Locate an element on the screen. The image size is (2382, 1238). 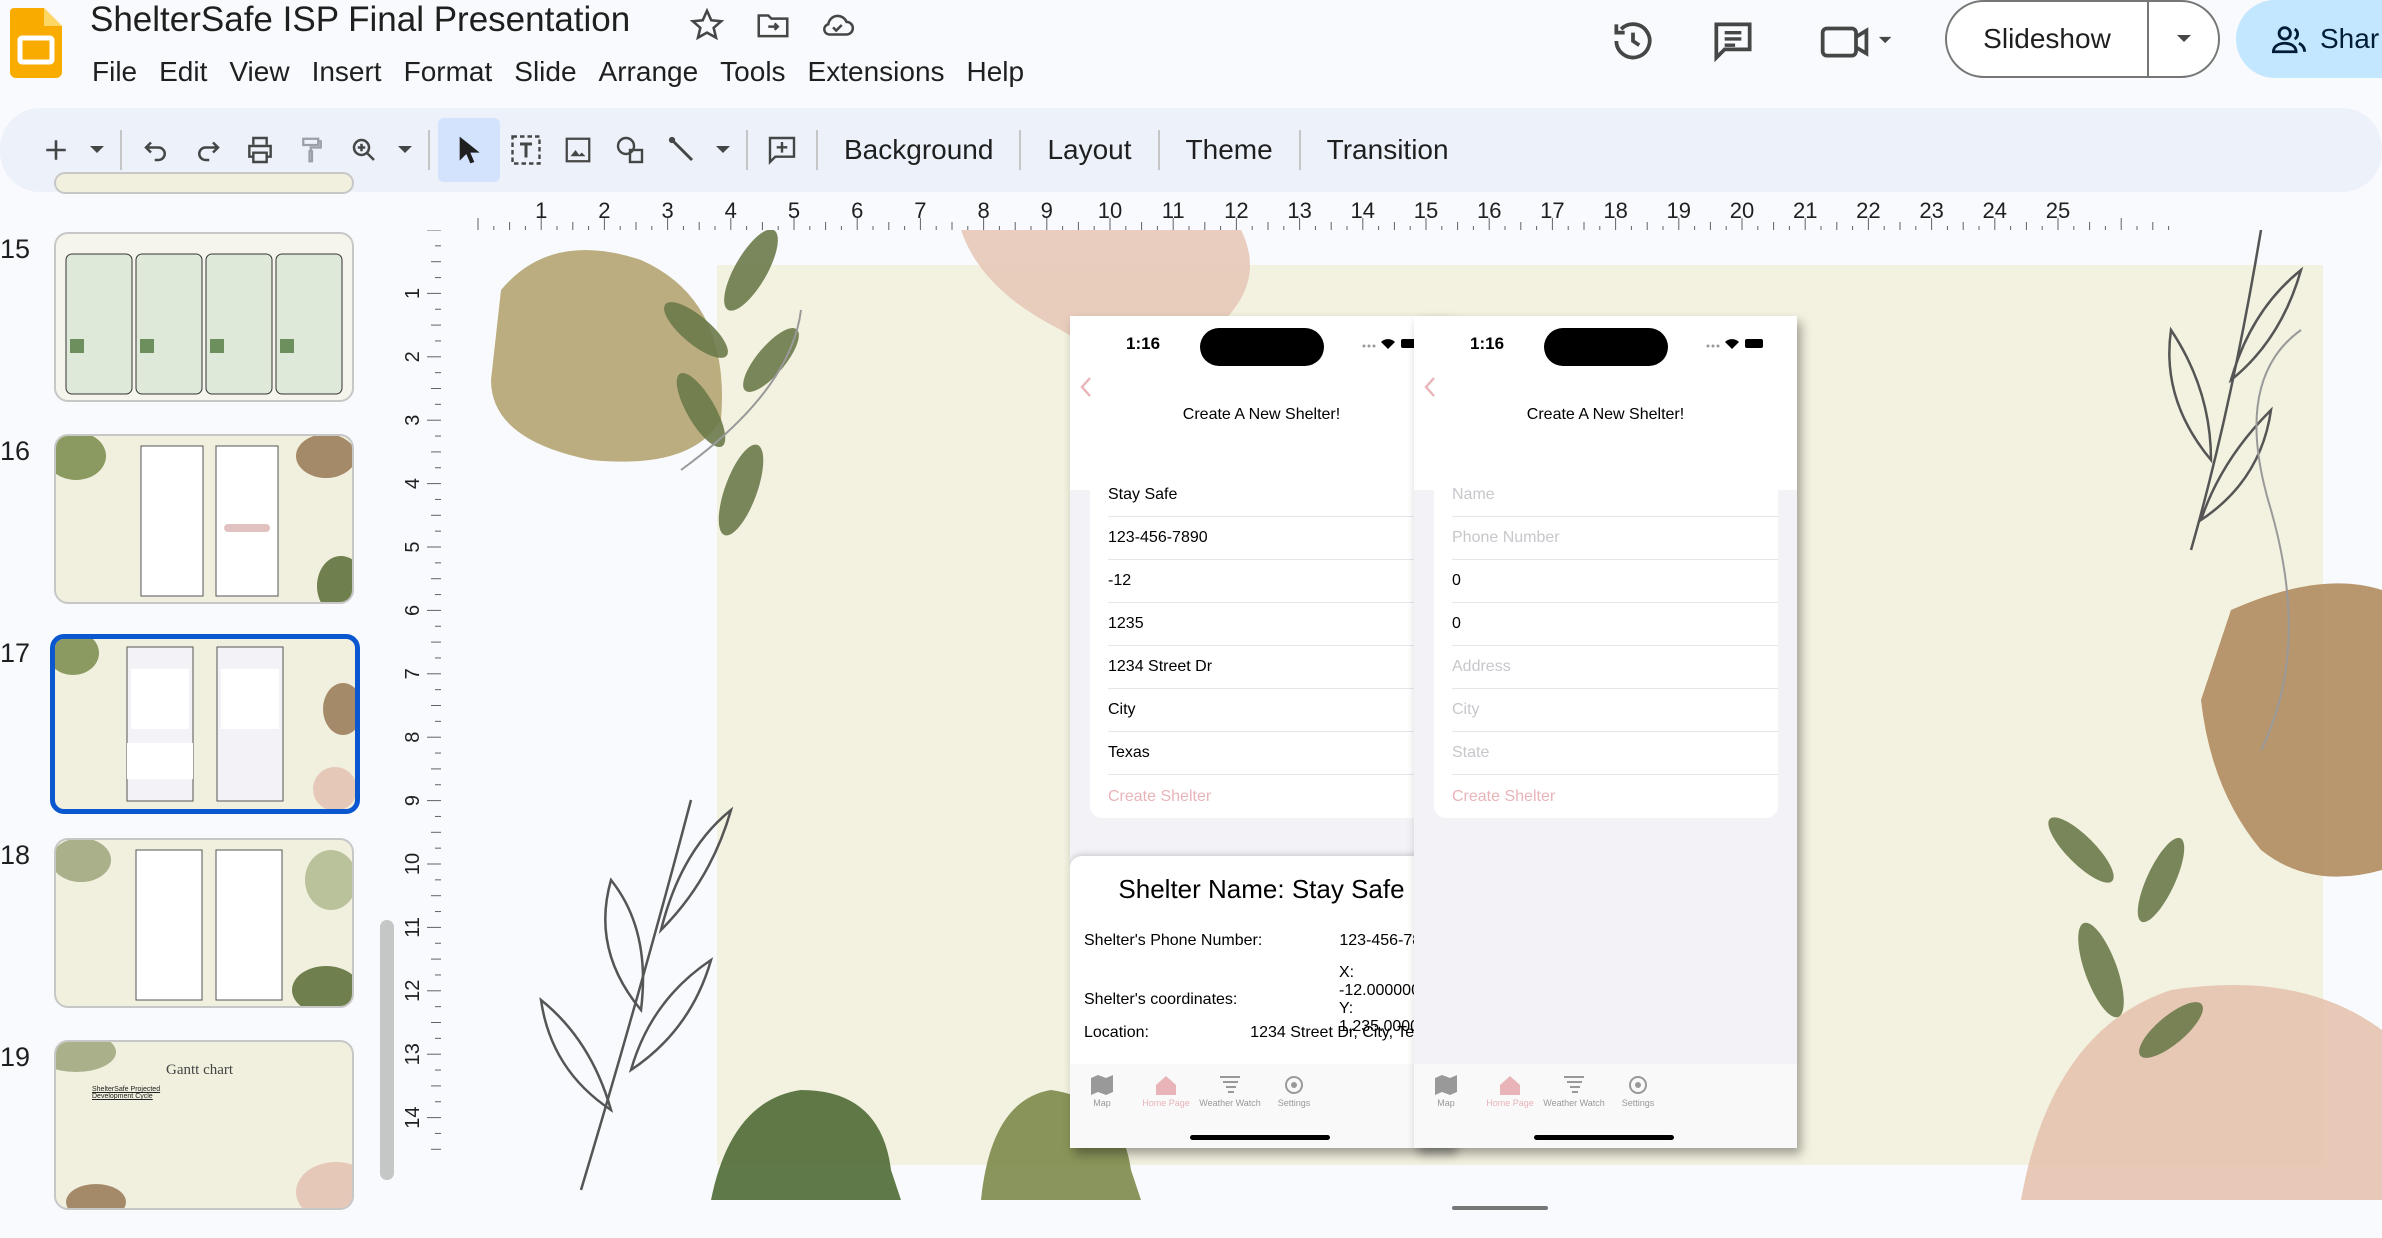
add-comment-icon is located at coordinates (782, 150).